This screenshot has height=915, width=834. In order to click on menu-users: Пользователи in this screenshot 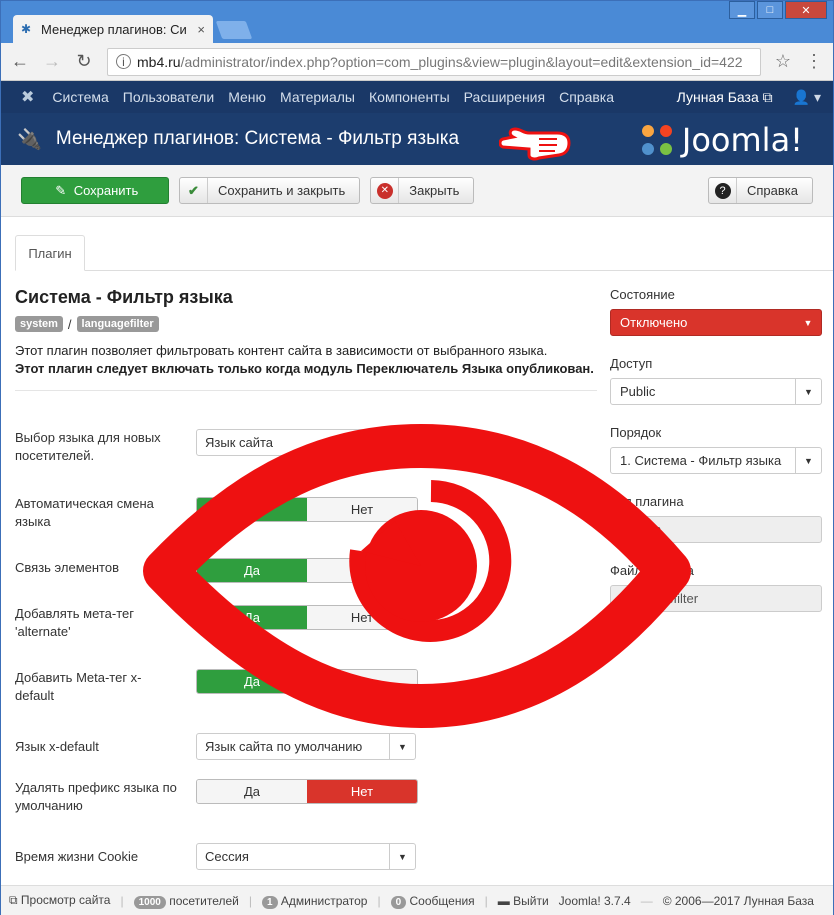, I will do `click(168, 97)`.